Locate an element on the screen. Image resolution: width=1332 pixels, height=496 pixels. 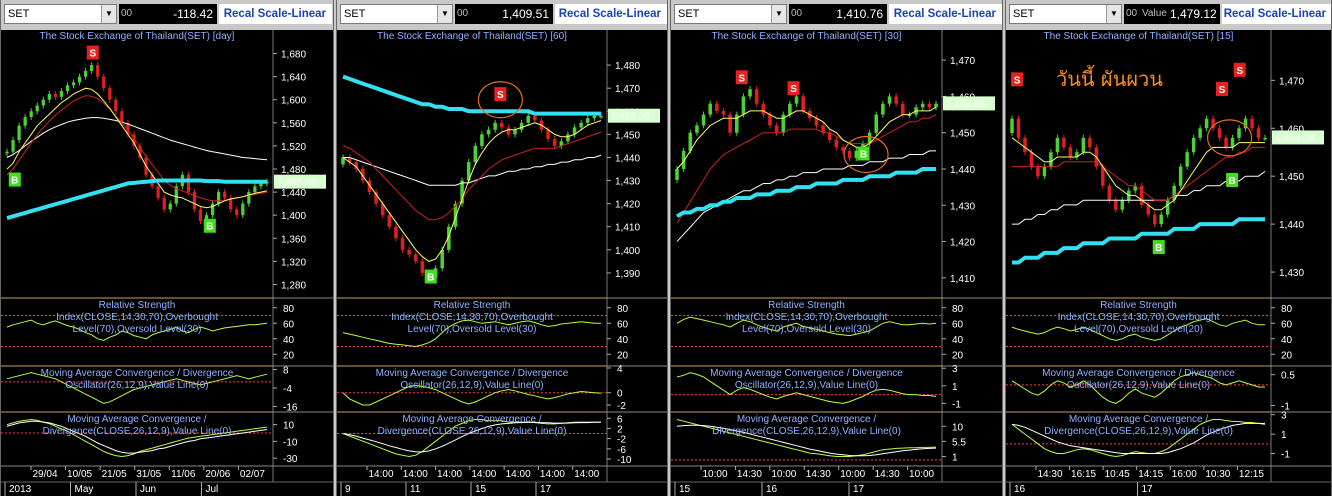
y-tick-label: 1,430 is located at coordinates (1291, 273).